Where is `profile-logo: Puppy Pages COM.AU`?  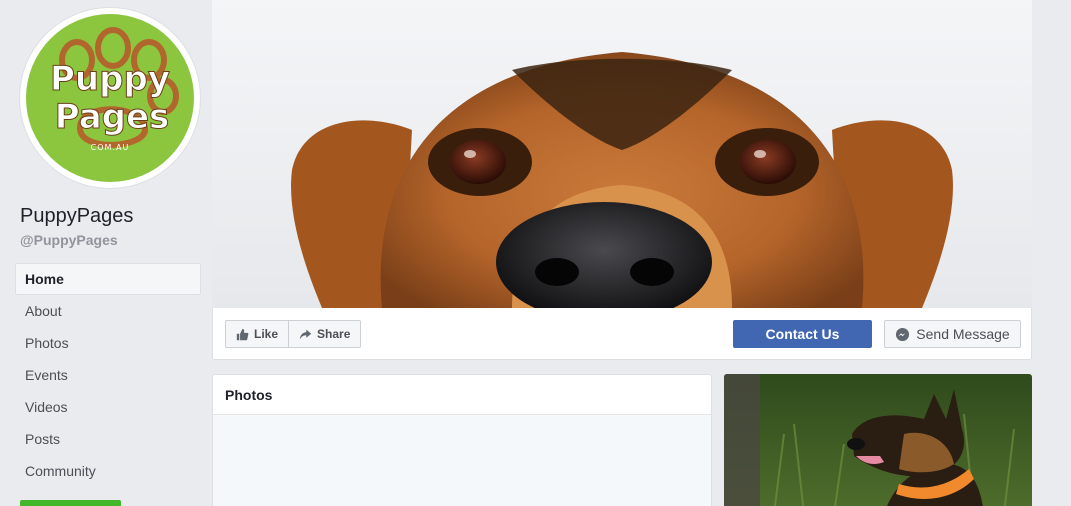
profile-logo: Puppy Pages COM.AU is located at coordinates (110, 98).